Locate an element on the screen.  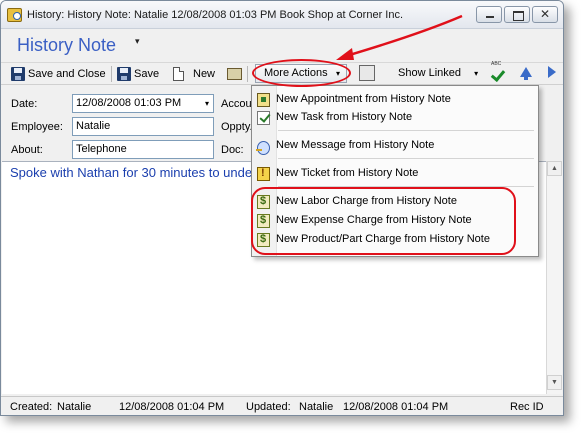
form-title-menu-icon: ▾ is located at coordinates (137, 41).